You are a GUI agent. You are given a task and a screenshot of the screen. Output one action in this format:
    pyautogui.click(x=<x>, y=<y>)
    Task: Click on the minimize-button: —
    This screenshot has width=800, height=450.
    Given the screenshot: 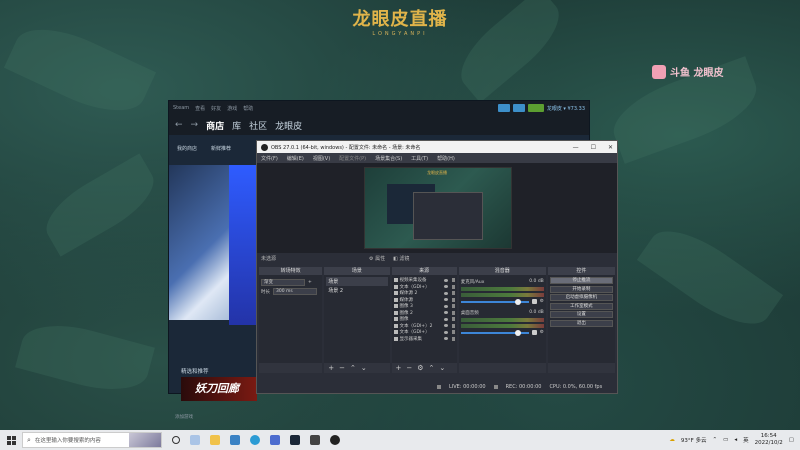 What is the action you would take?
    pyautogui.click(x=576, y=147)
    